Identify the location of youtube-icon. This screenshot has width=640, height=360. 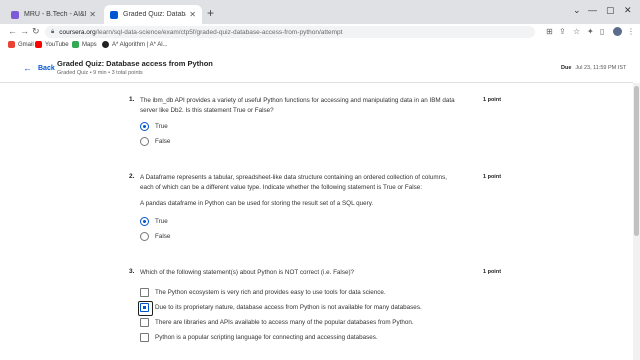
(38, 44).